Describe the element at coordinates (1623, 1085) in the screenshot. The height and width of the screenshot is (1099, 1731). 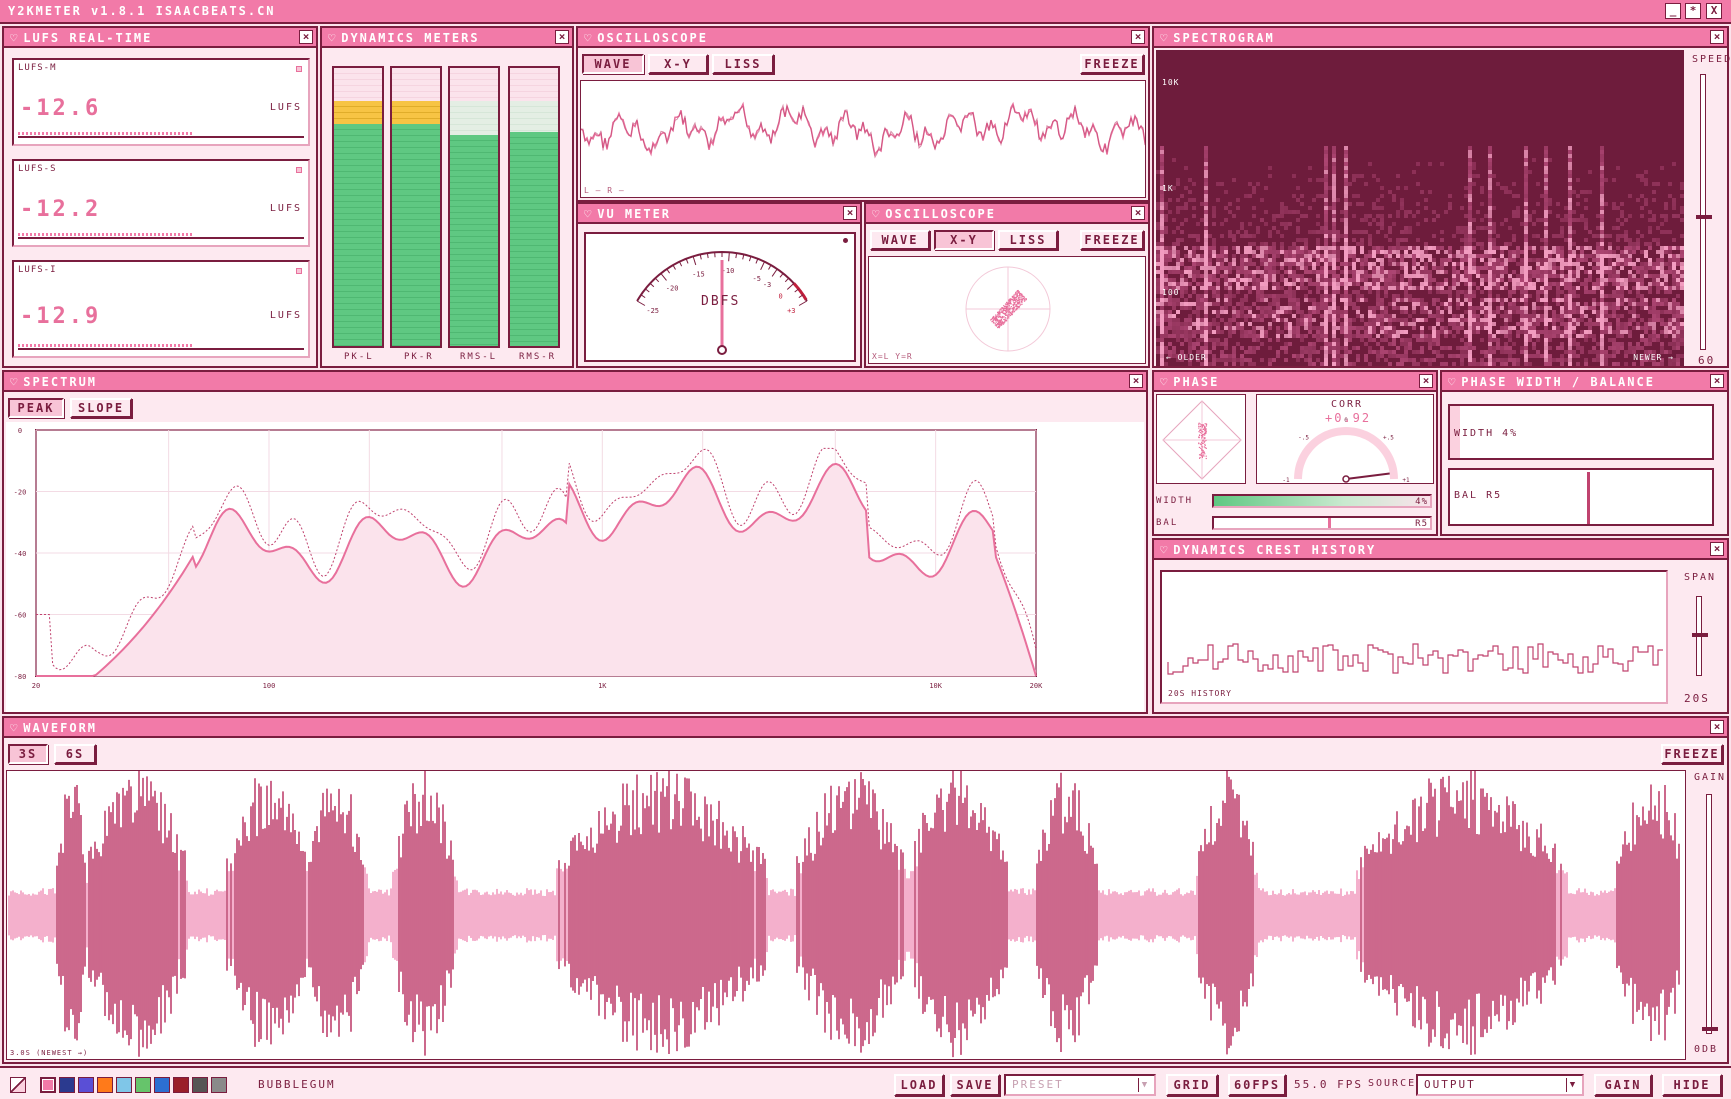
I see `gain-button: GAIN` at that location.